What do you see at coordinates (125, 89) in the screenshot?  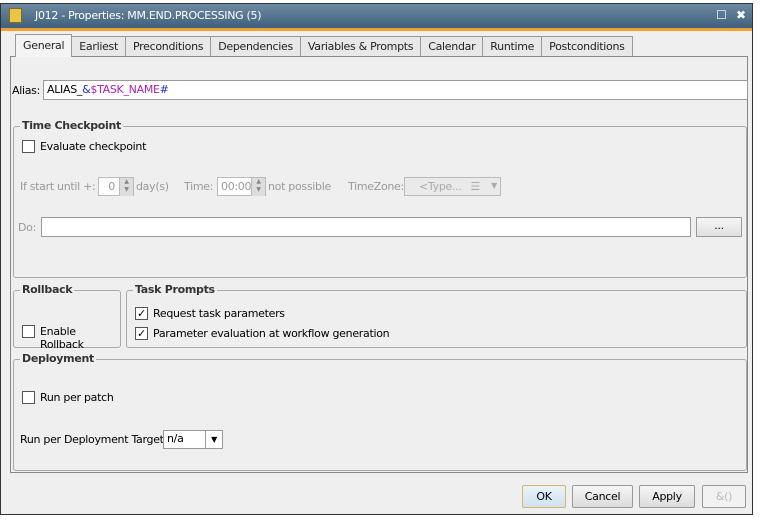 I see `alias-variable: $TASK_NAME` at bounding box center [125, 89].